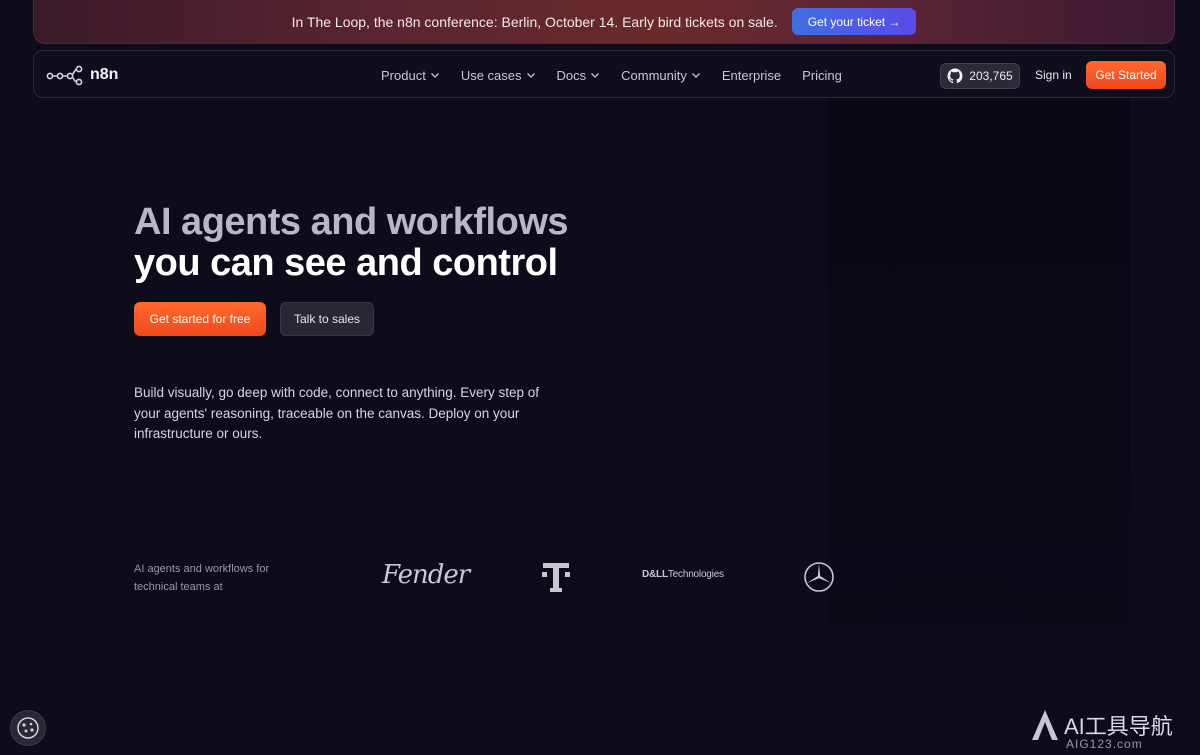 The height and width of the screenshot is (755, 1200). I want to click on menu-use-cases: Use cases, so click(498, 75).